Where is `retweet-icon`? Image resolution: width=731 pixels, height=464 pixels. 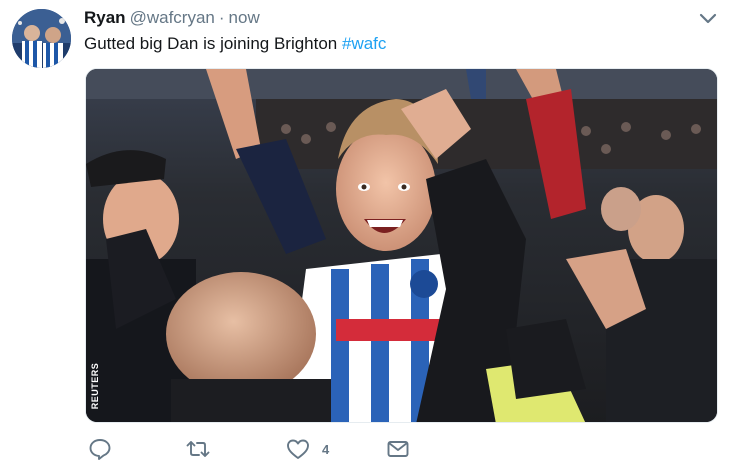
retweet-icon is located at coordinates (198, 449).